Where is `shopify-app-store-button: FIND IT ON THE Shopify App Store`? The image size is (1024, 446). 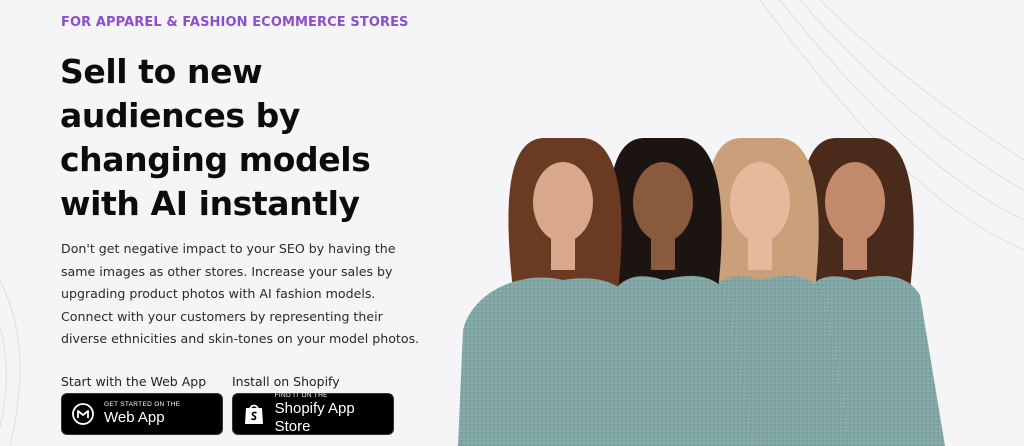 shopify-app-store-button: FIND IT ON THE Shopify App Store is located at coordinates (313, 413).